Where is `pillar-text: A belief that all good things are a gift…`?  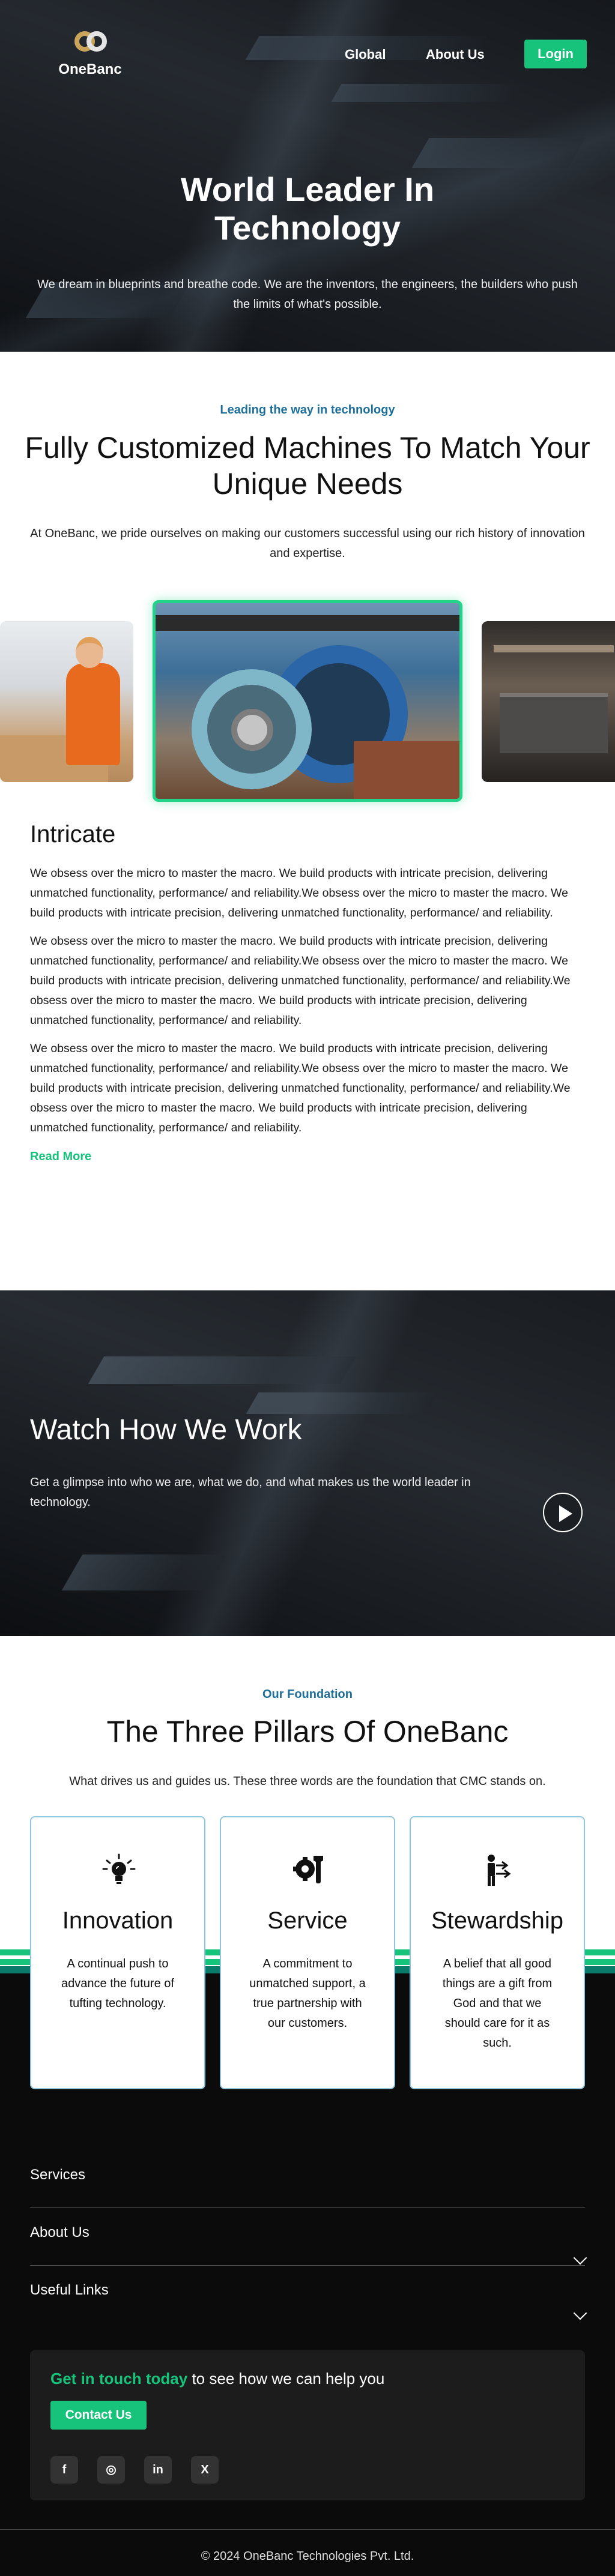
pillar-text: A belief that all good things are a gift… is located at coordinates (497, 2003).